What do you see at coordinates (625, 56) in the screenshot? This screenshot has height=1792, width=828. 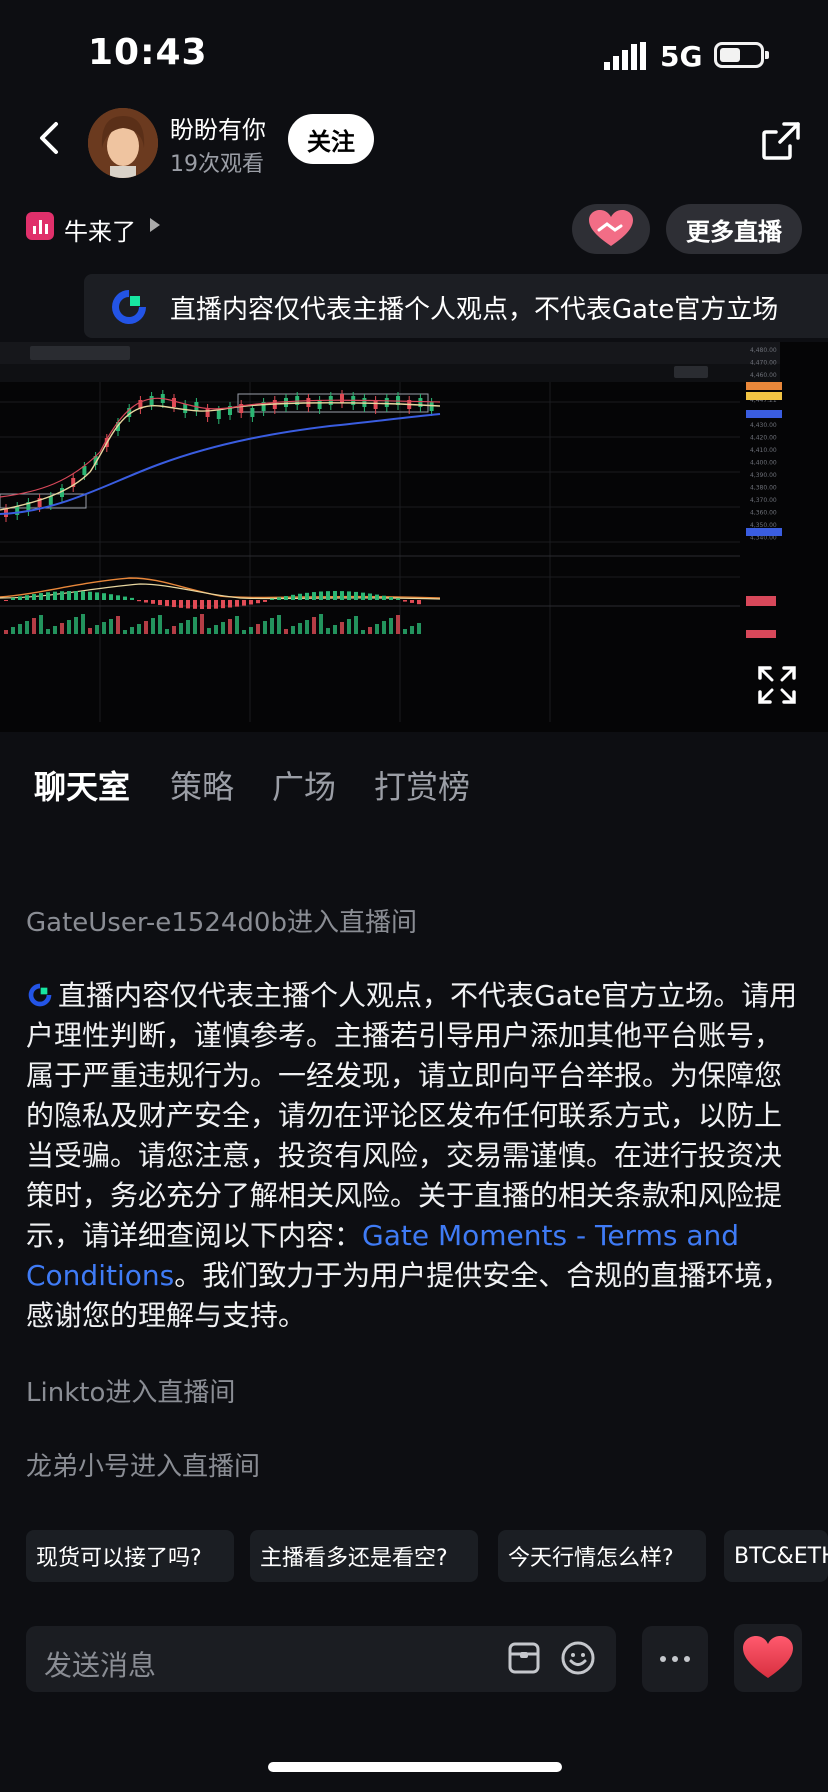 I see `signal-icon` at bounding box center [625, 56].